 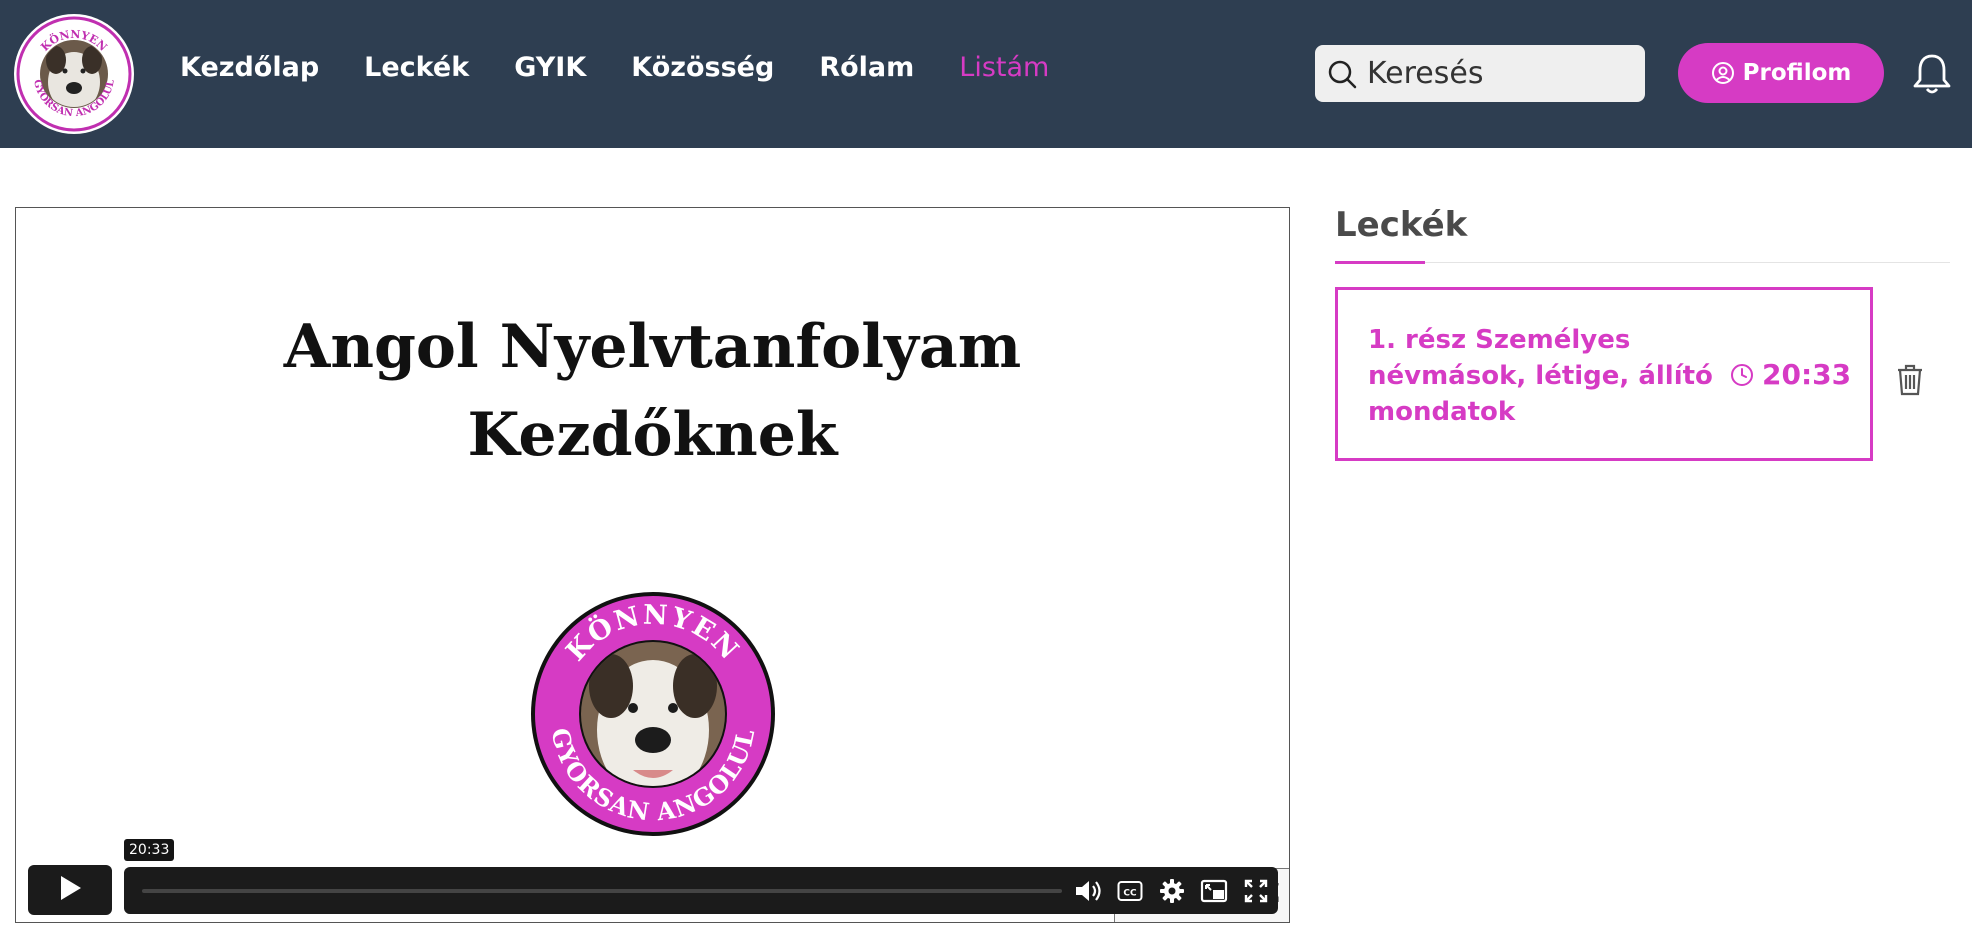 What do you see at coordinates (1723, 73) in the screenshot?
I see `user-circle-icon` at bounding box center [1723, 73].